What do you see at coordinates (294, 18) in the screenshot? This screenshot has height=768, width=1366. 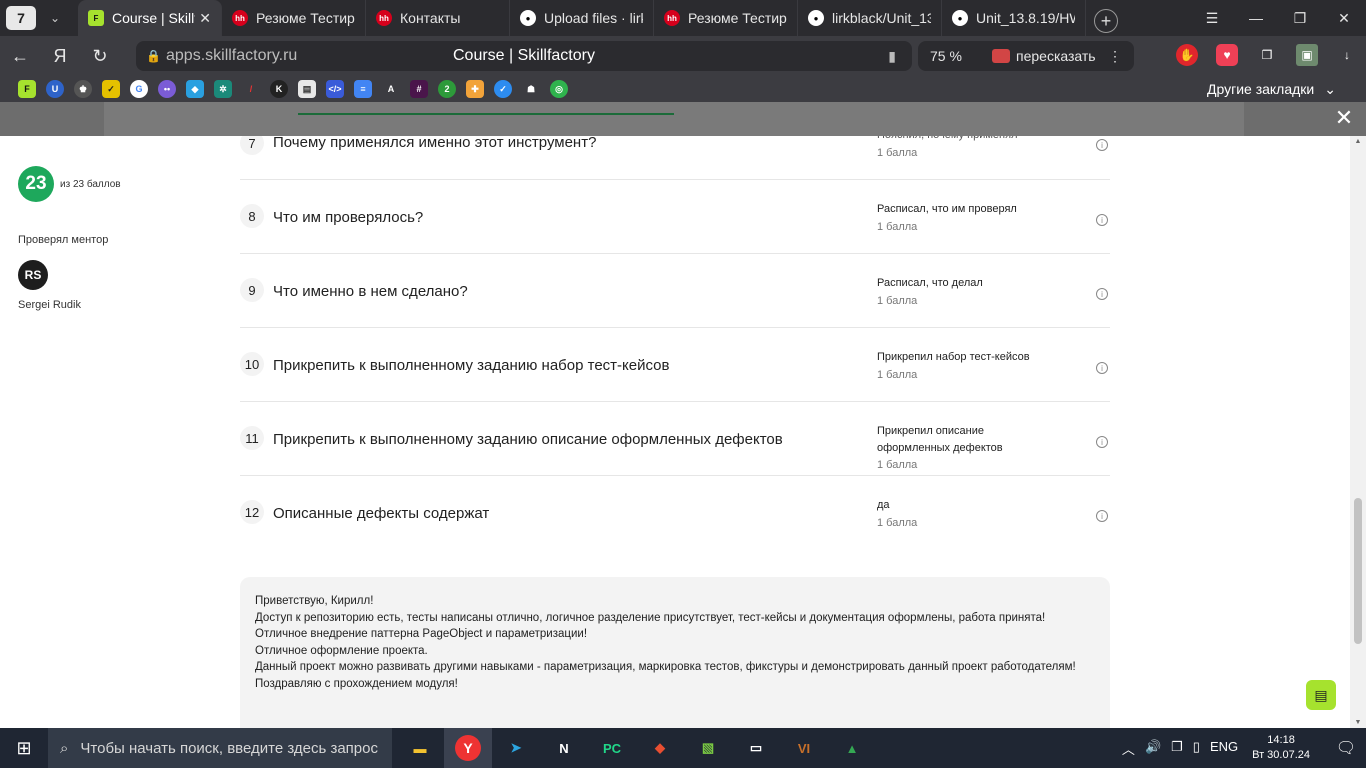 I see `tab-resume-1: hh Резюме Тестиро` at bounding box center [294, 18].